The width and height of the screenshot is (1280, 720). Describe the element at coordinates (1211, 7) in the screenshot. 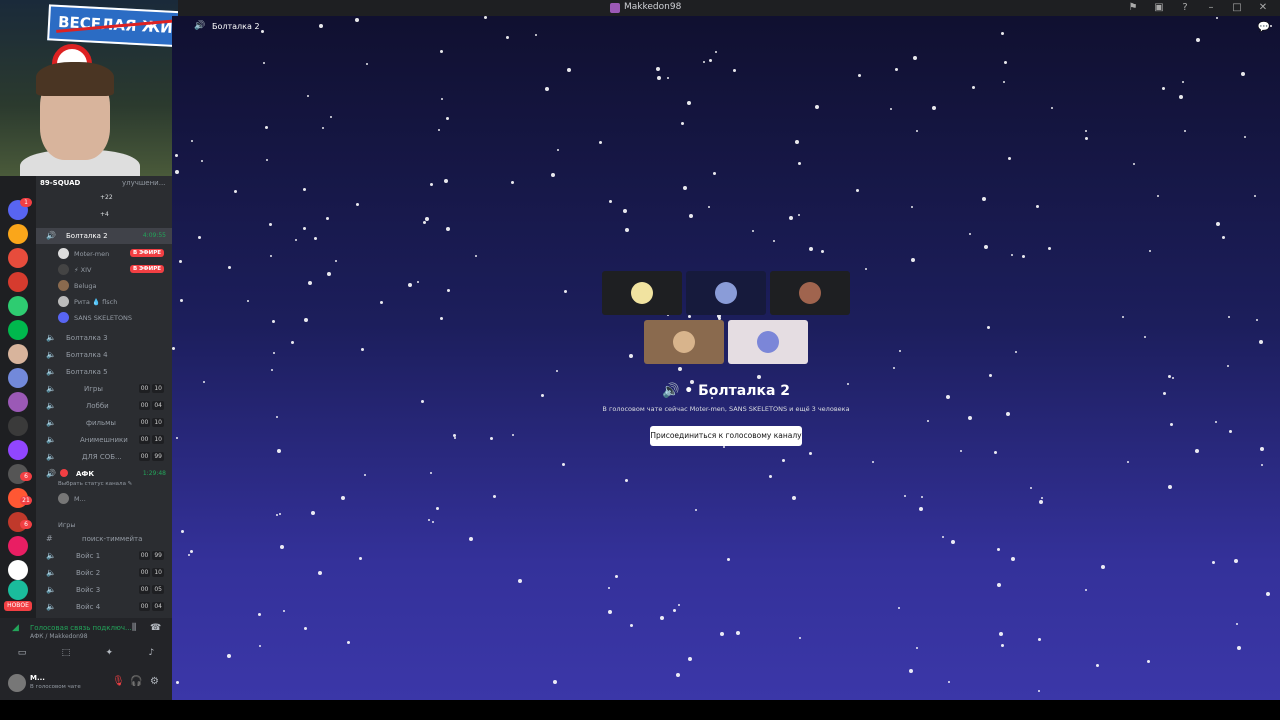

I see `minimize-icon: –` at that location.